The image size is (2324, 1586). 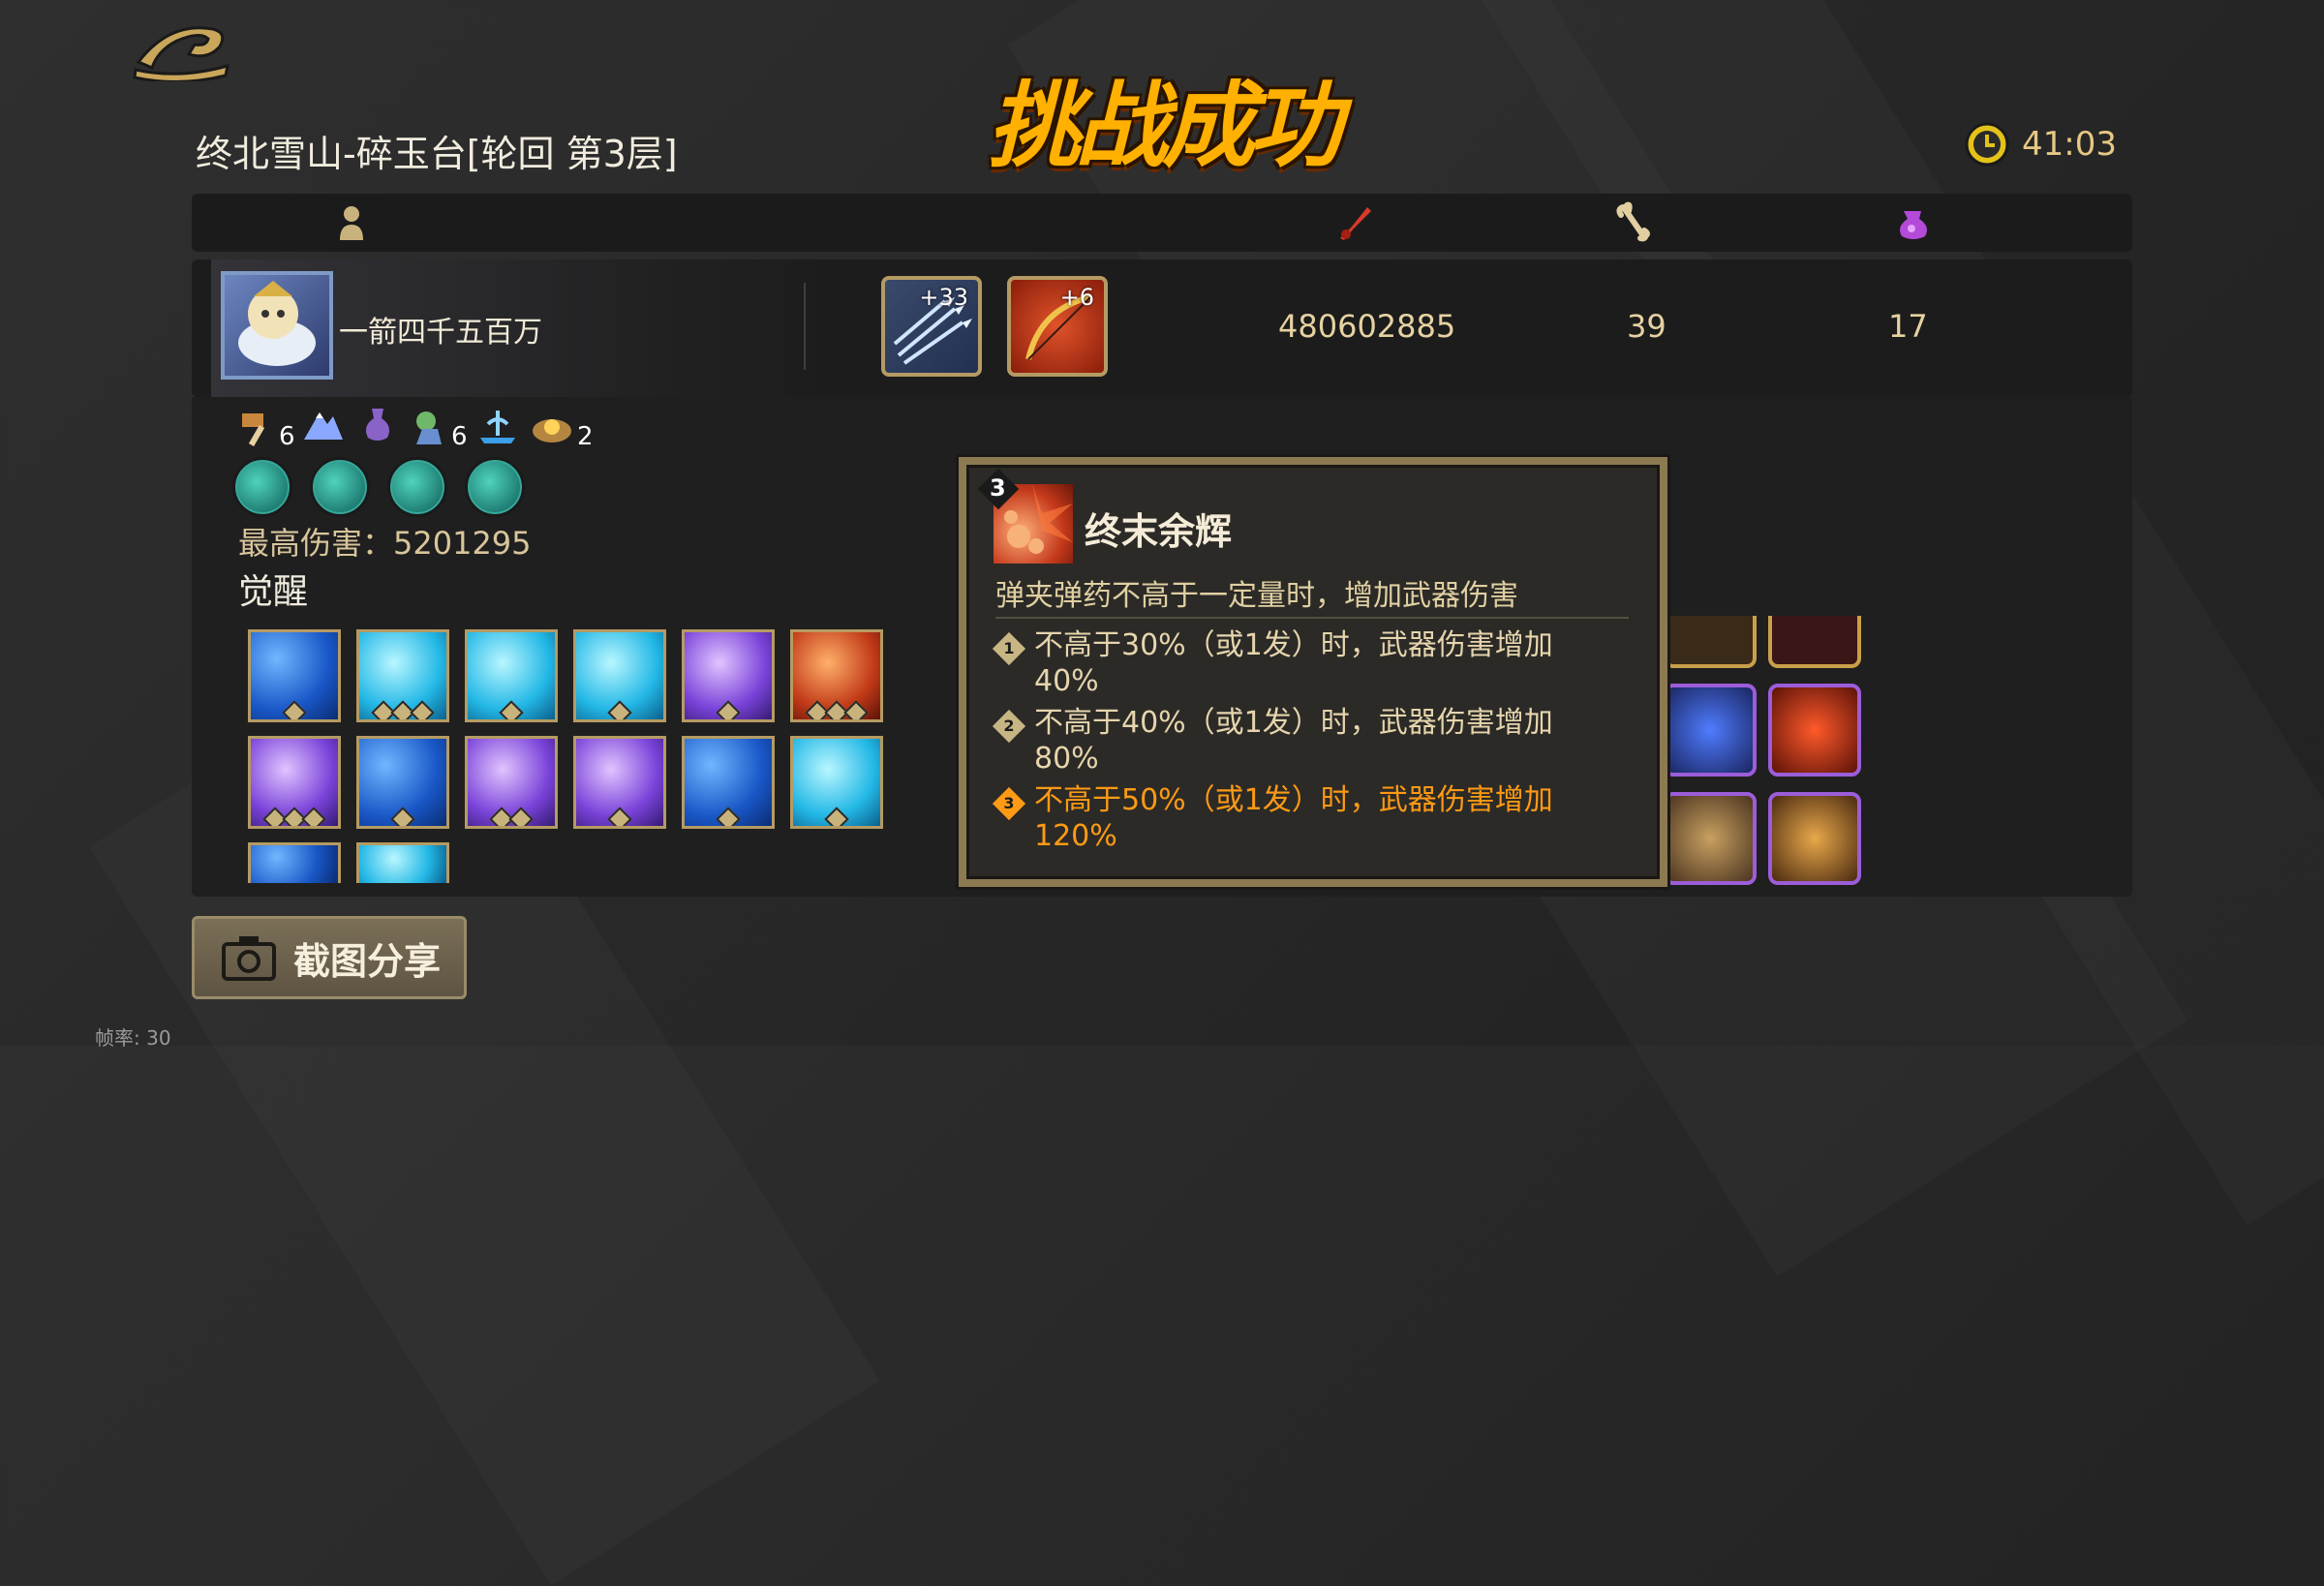 I want to click on share-label: 截图分享, so click(x=367, y=961).